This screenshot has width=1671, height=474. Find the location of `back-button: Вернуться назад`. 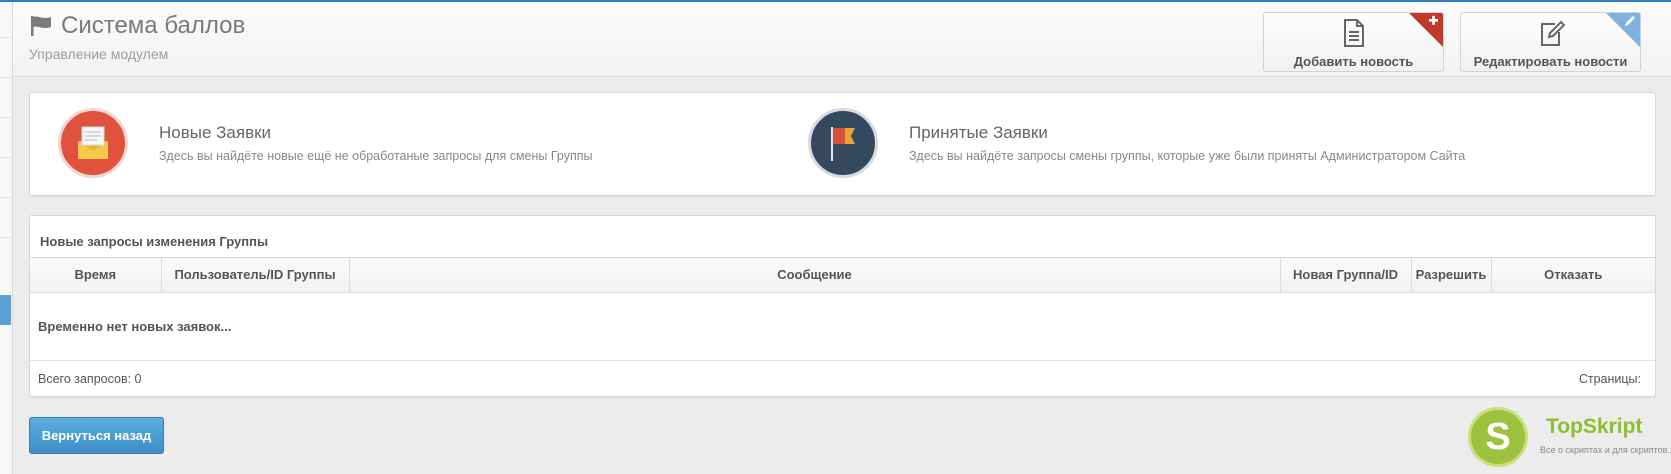

back-button: Вернуться назад is located at coordinates (96, 435).